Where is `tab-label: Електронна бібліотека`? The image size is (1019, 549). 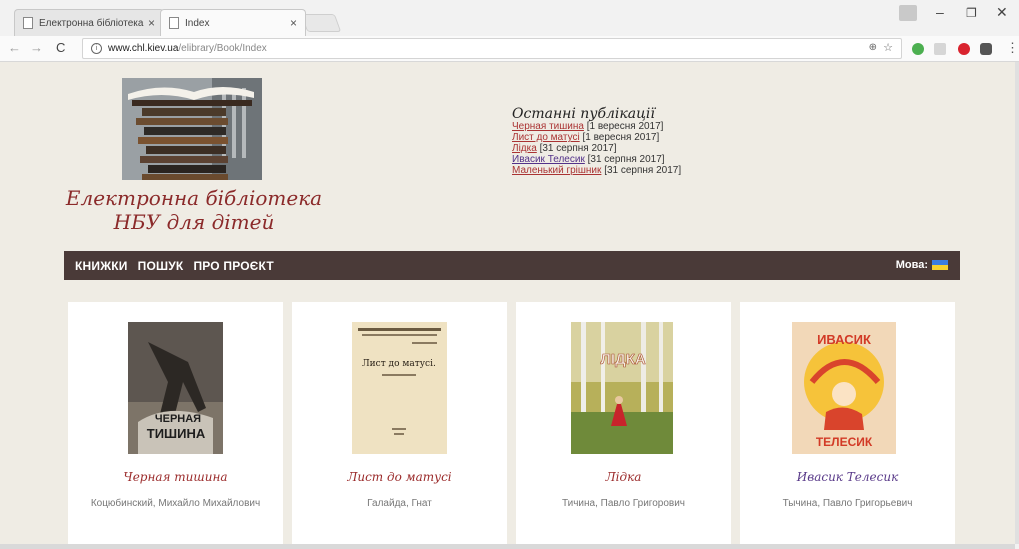 tab-label: Електронна бібліотека is located at coordinates (91, 23).